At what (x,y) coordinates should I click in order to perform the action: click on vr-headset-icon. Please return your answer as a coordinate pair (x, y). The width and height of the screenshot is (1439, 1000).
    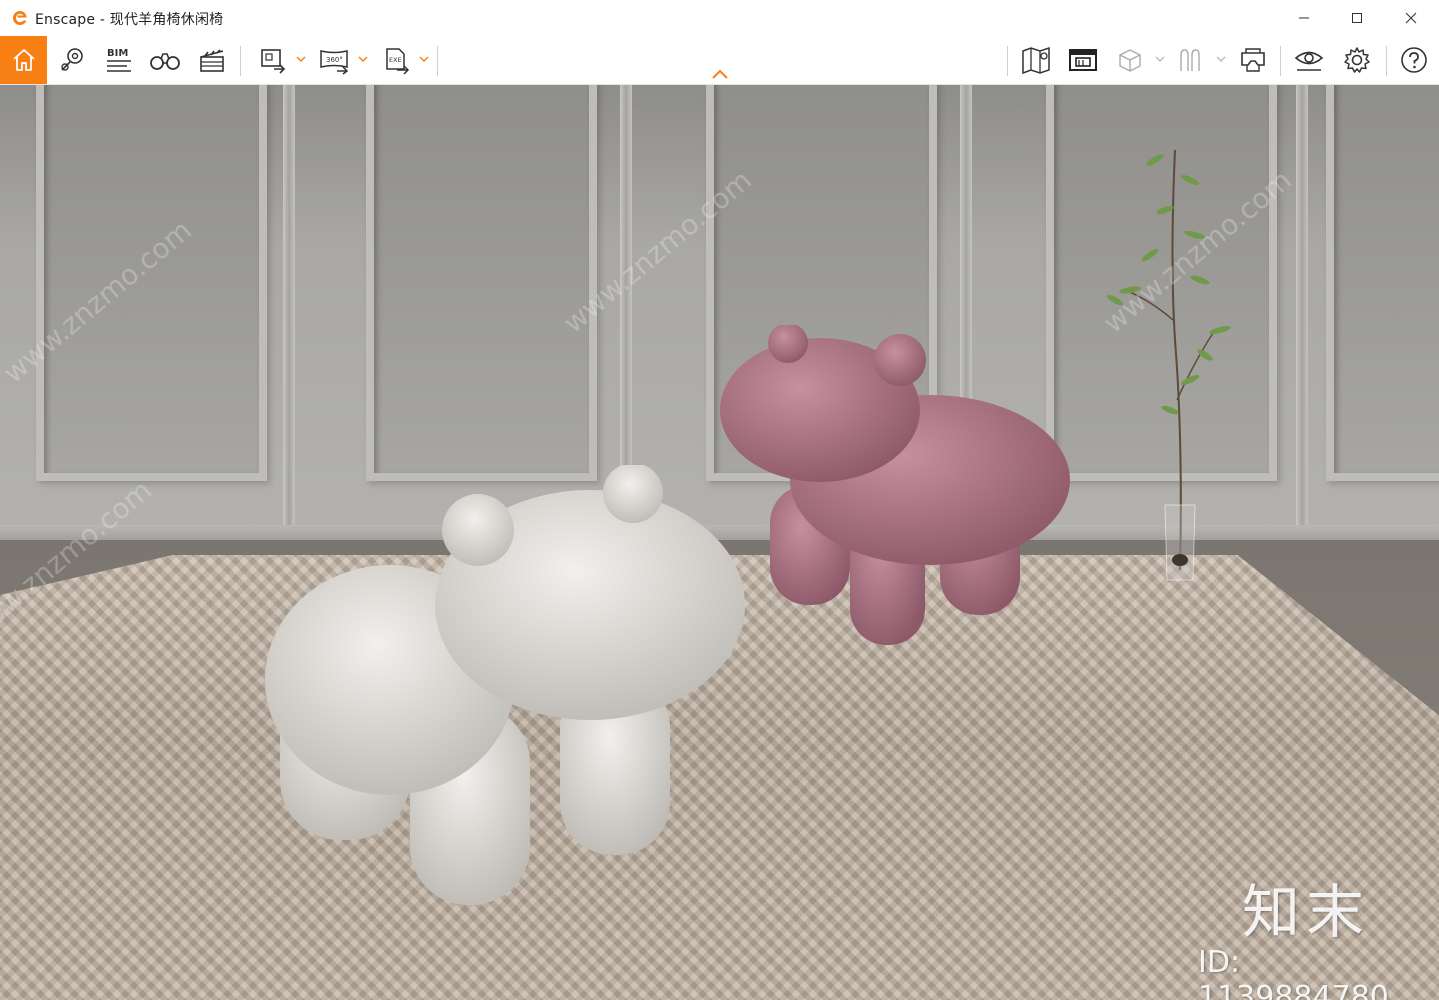
    Looking at the image, I should click on (1253, 60).